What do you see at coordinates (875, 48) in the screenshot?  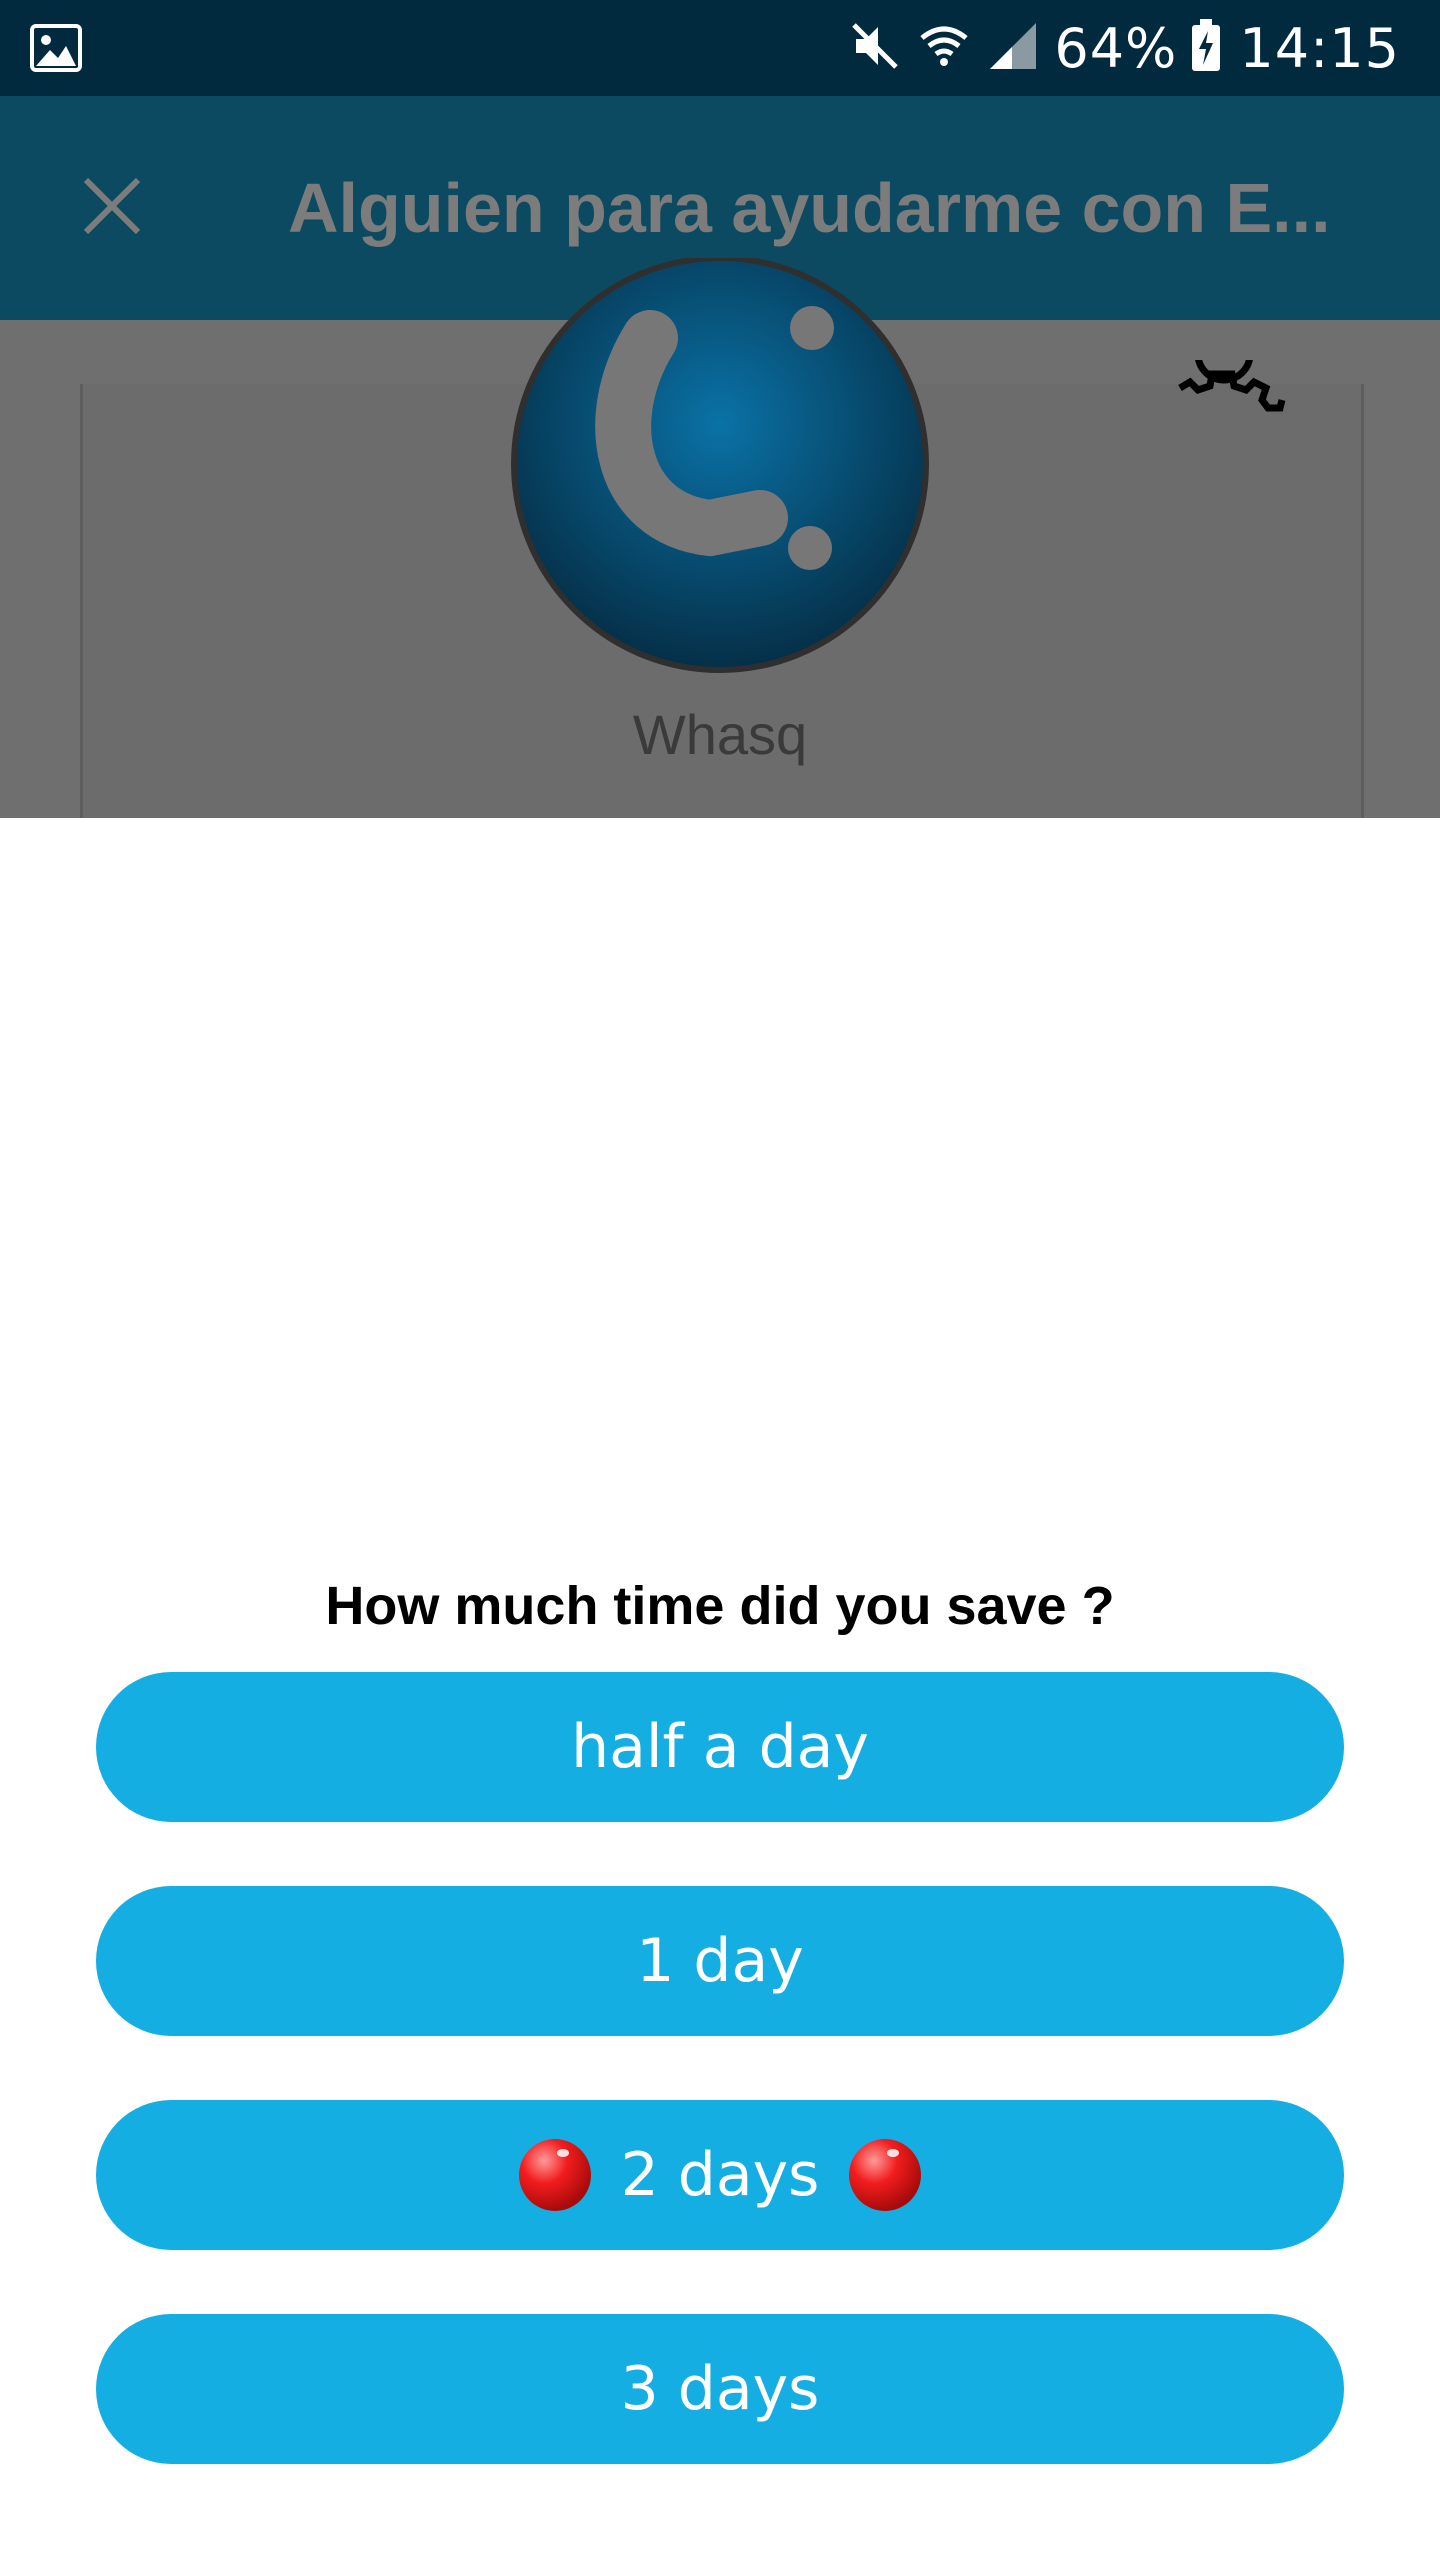 I see `mute-icon` at bounding box center [875, 48].